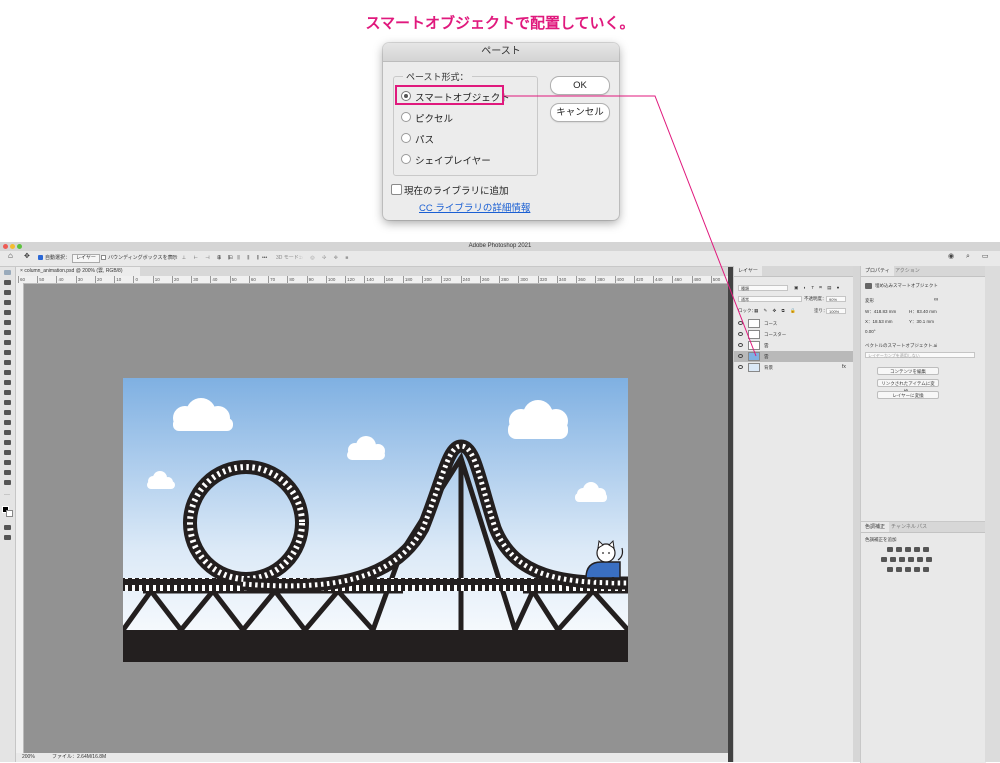  Describe the element at coordinates (920, 559) in the screenshot. I see `channel-mixer-icon` at that location.